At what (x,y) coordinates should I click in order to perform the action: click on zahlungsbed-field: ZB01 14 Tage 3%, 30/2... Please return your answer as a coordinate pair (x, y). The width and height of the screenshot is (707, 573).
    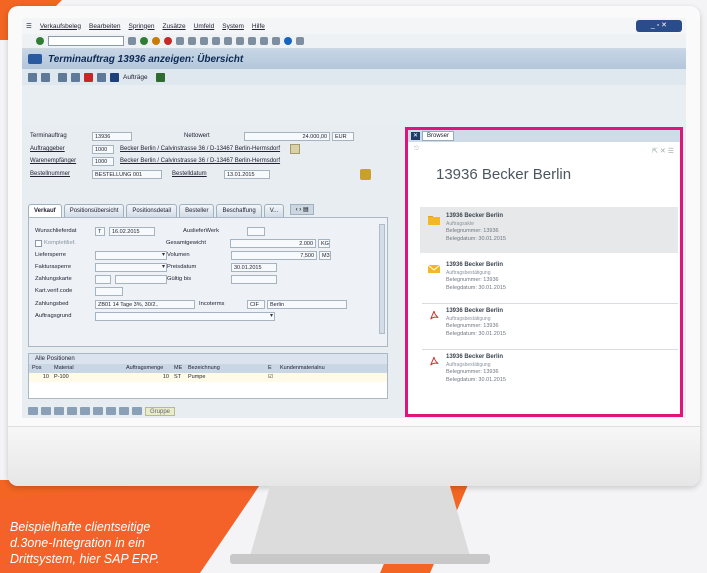
    Looking at the image, I should click on (145, 304).